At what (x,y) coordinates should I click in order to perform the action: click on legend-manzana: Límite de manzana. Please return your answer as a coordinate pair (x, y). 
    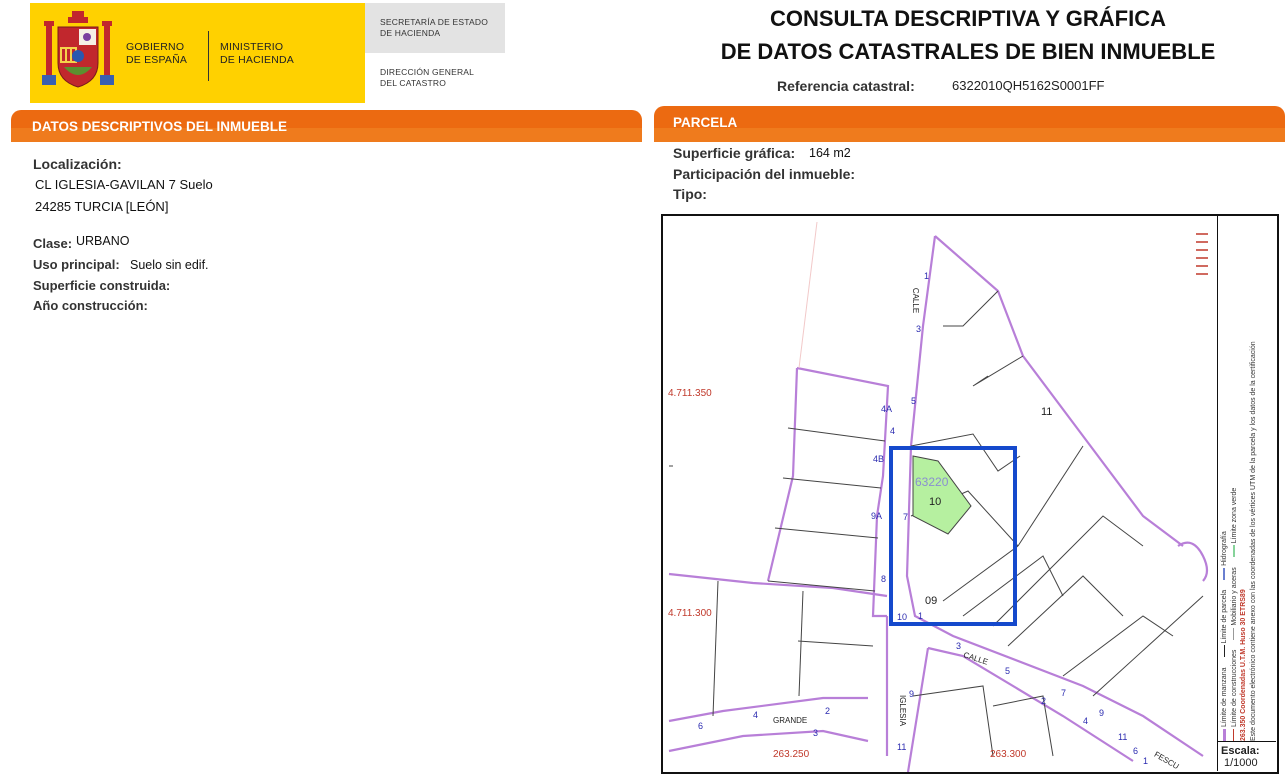
    Looking at the image, I should click on (1225, 704).